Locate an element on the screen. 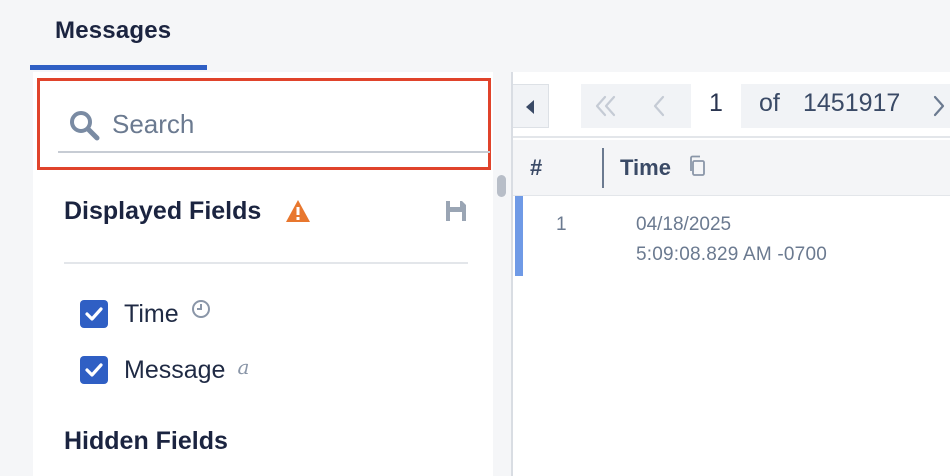 This screenshot has height=476, width=950. tab-messages: Messages is located at coordinates (118, 35).